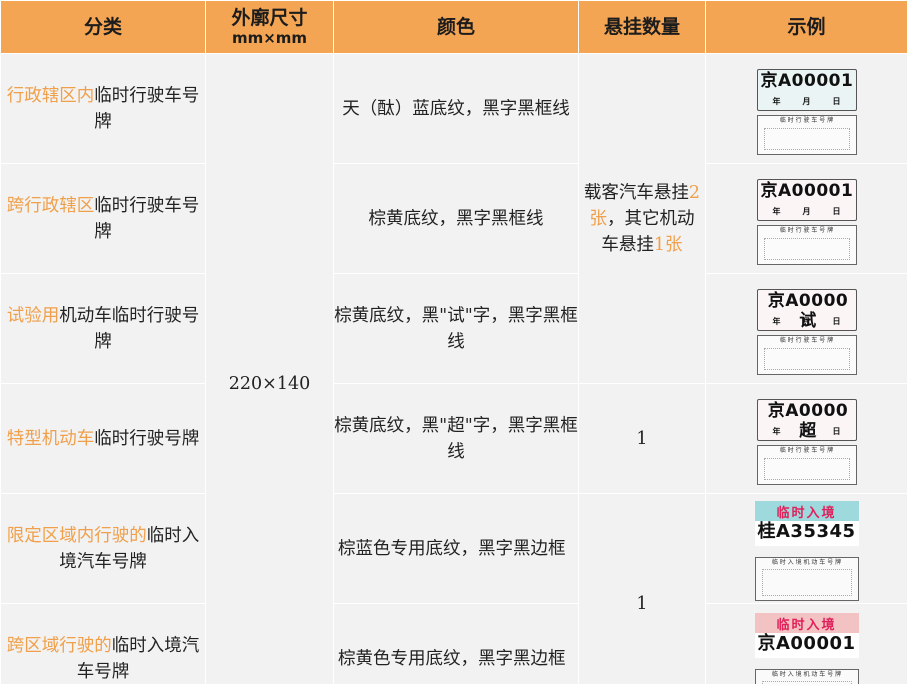 The height and width of the screenshot is (684, 907). What do you see at coordinates (642, 218) in the screenshot?
I see `hang-count-cell: 载客汽车悬挂2张，其它机动车悬挂1张` at bounding box center [642, 218].